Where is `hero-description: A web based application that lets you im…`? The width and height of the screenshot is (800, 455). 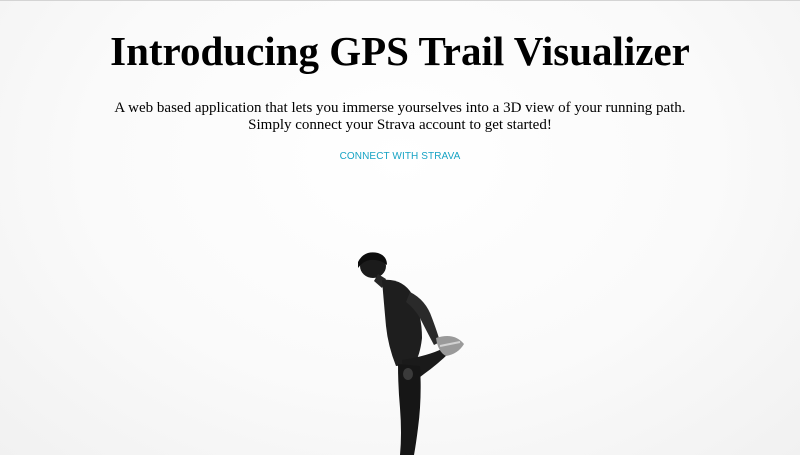
hero-description: A web based application that lets you im… is located at coordinates (400, 117).